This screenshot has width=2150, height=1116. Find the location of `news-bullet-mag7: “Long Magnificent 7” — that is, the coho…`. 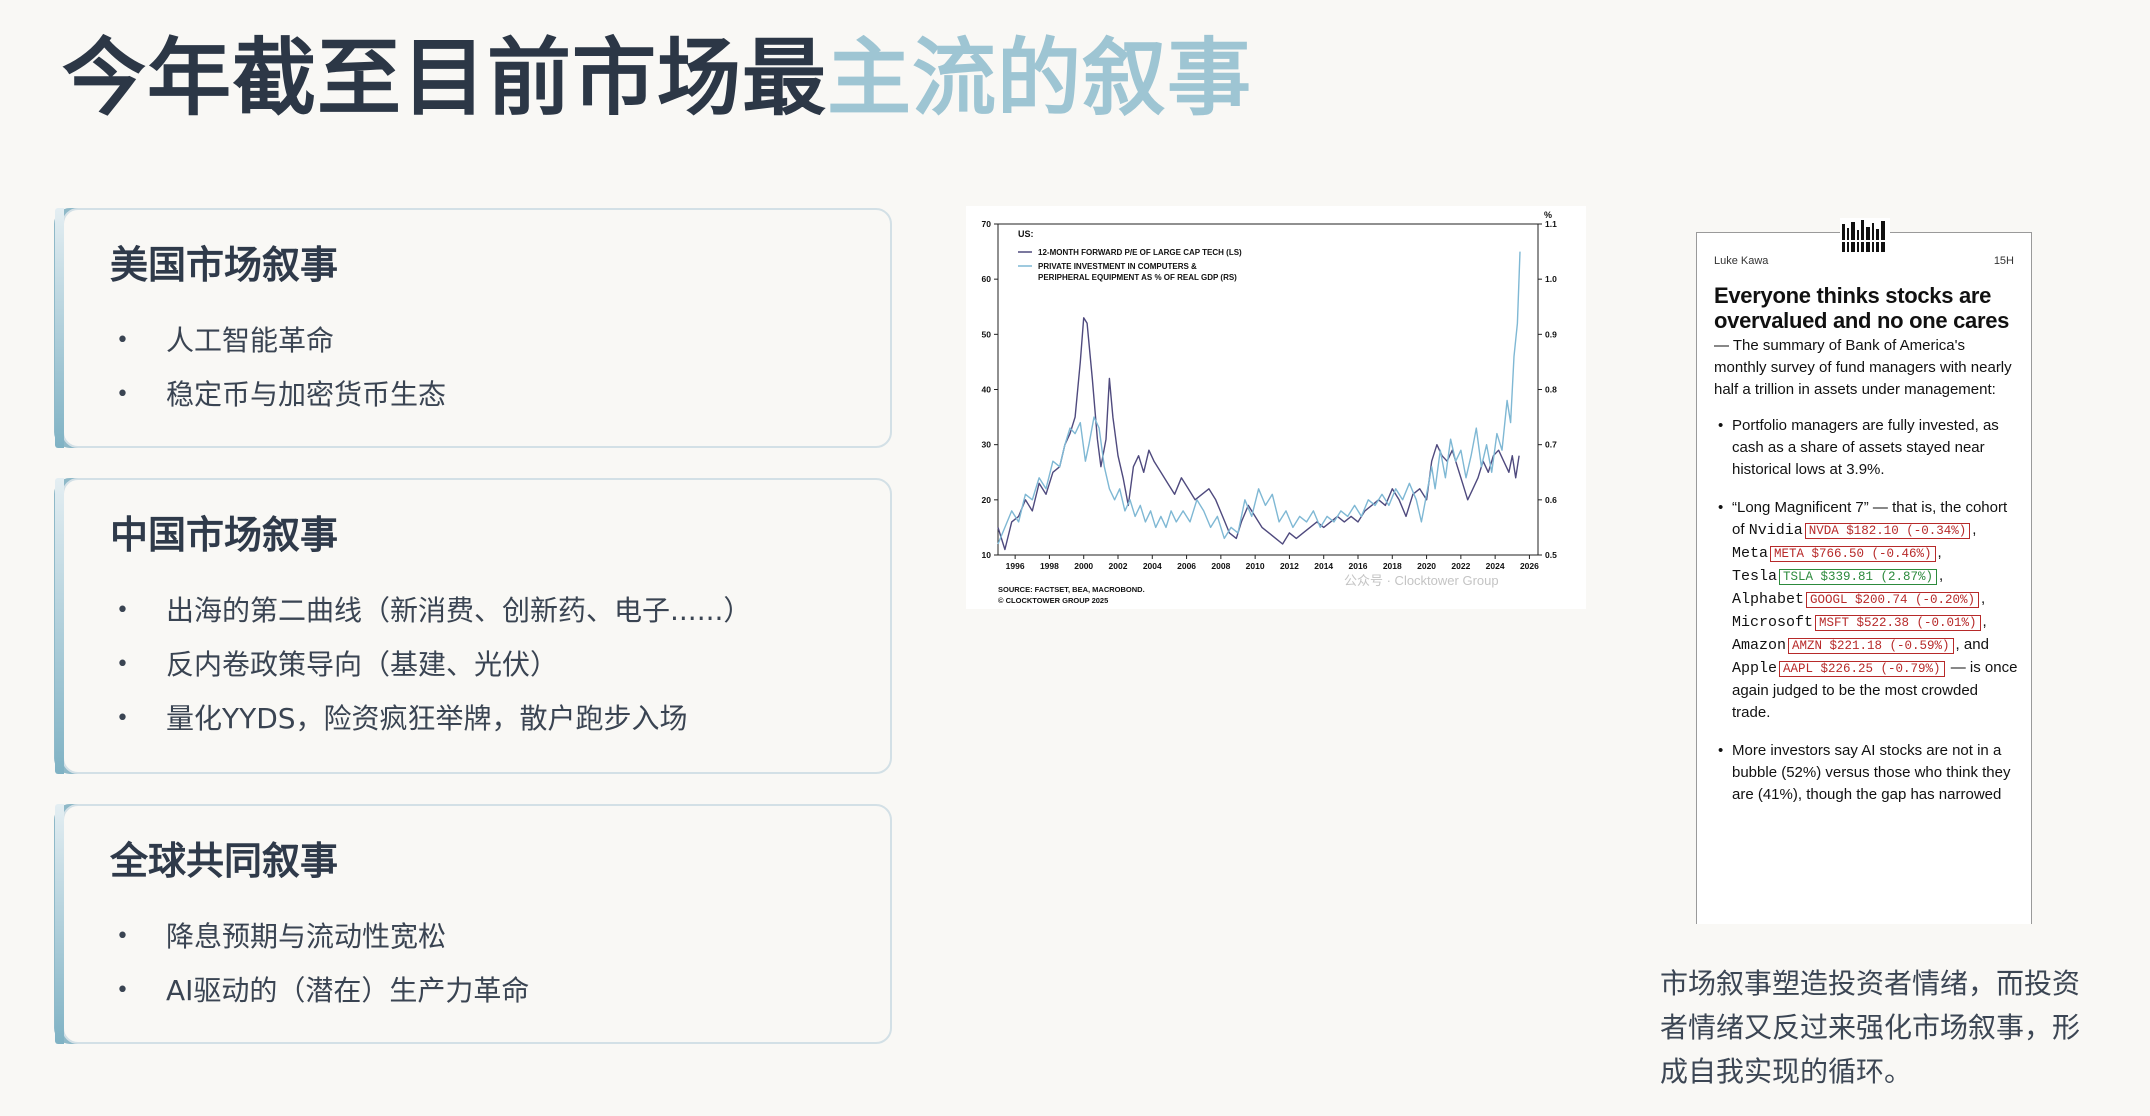

news-bullet-mag7: “Long Magnificent 7” — that is, the coho… is located at coordinates (1869, 610).